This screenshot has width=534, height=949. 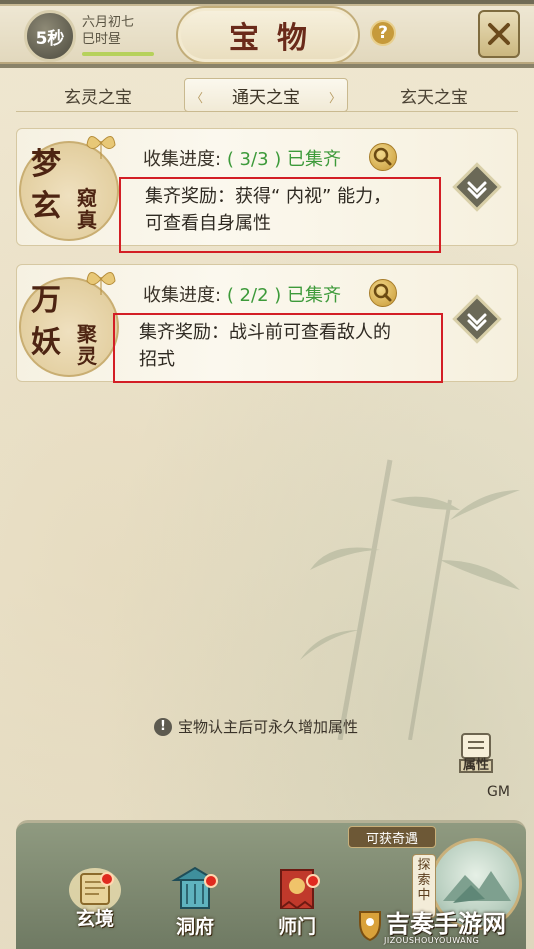 I want to click on pavilion-icon, so click(x=195, y=887).